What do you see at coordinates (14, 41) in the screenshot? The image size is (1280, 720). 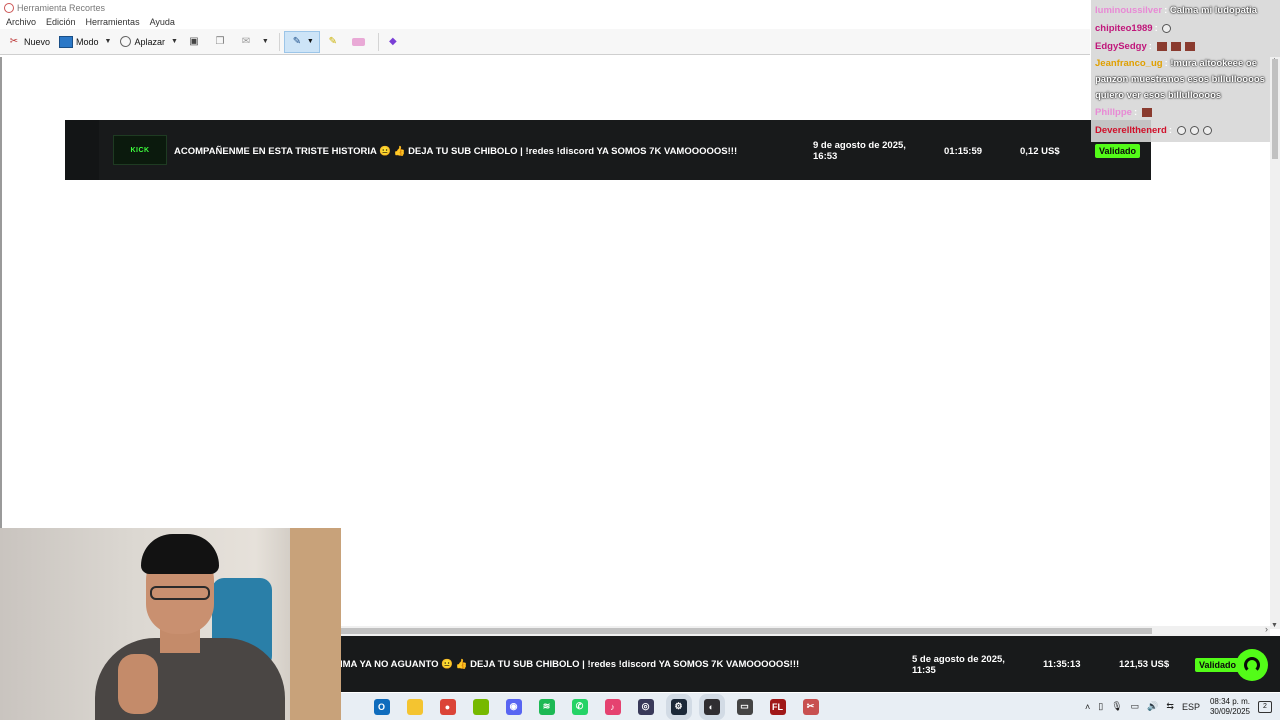 I see `scissors-icon: ✂` at bounding box center [14, 41].